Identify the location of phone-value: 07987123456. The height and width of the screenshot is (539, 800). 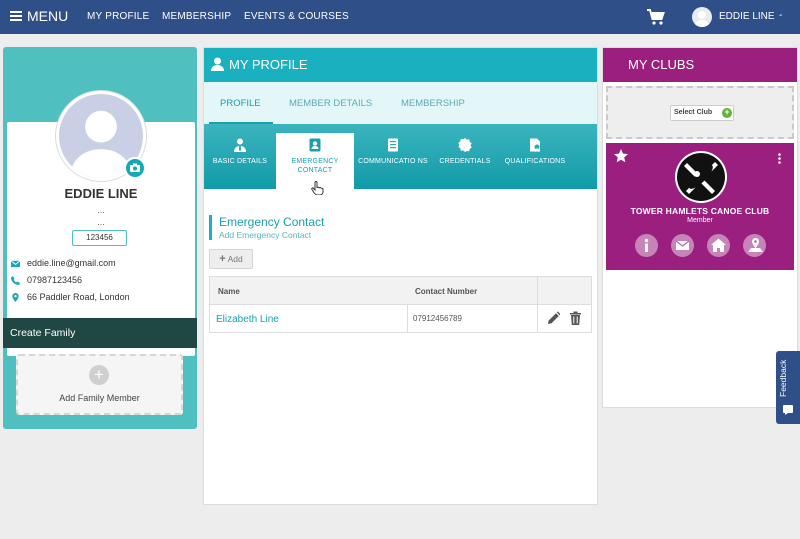
(55, 280).